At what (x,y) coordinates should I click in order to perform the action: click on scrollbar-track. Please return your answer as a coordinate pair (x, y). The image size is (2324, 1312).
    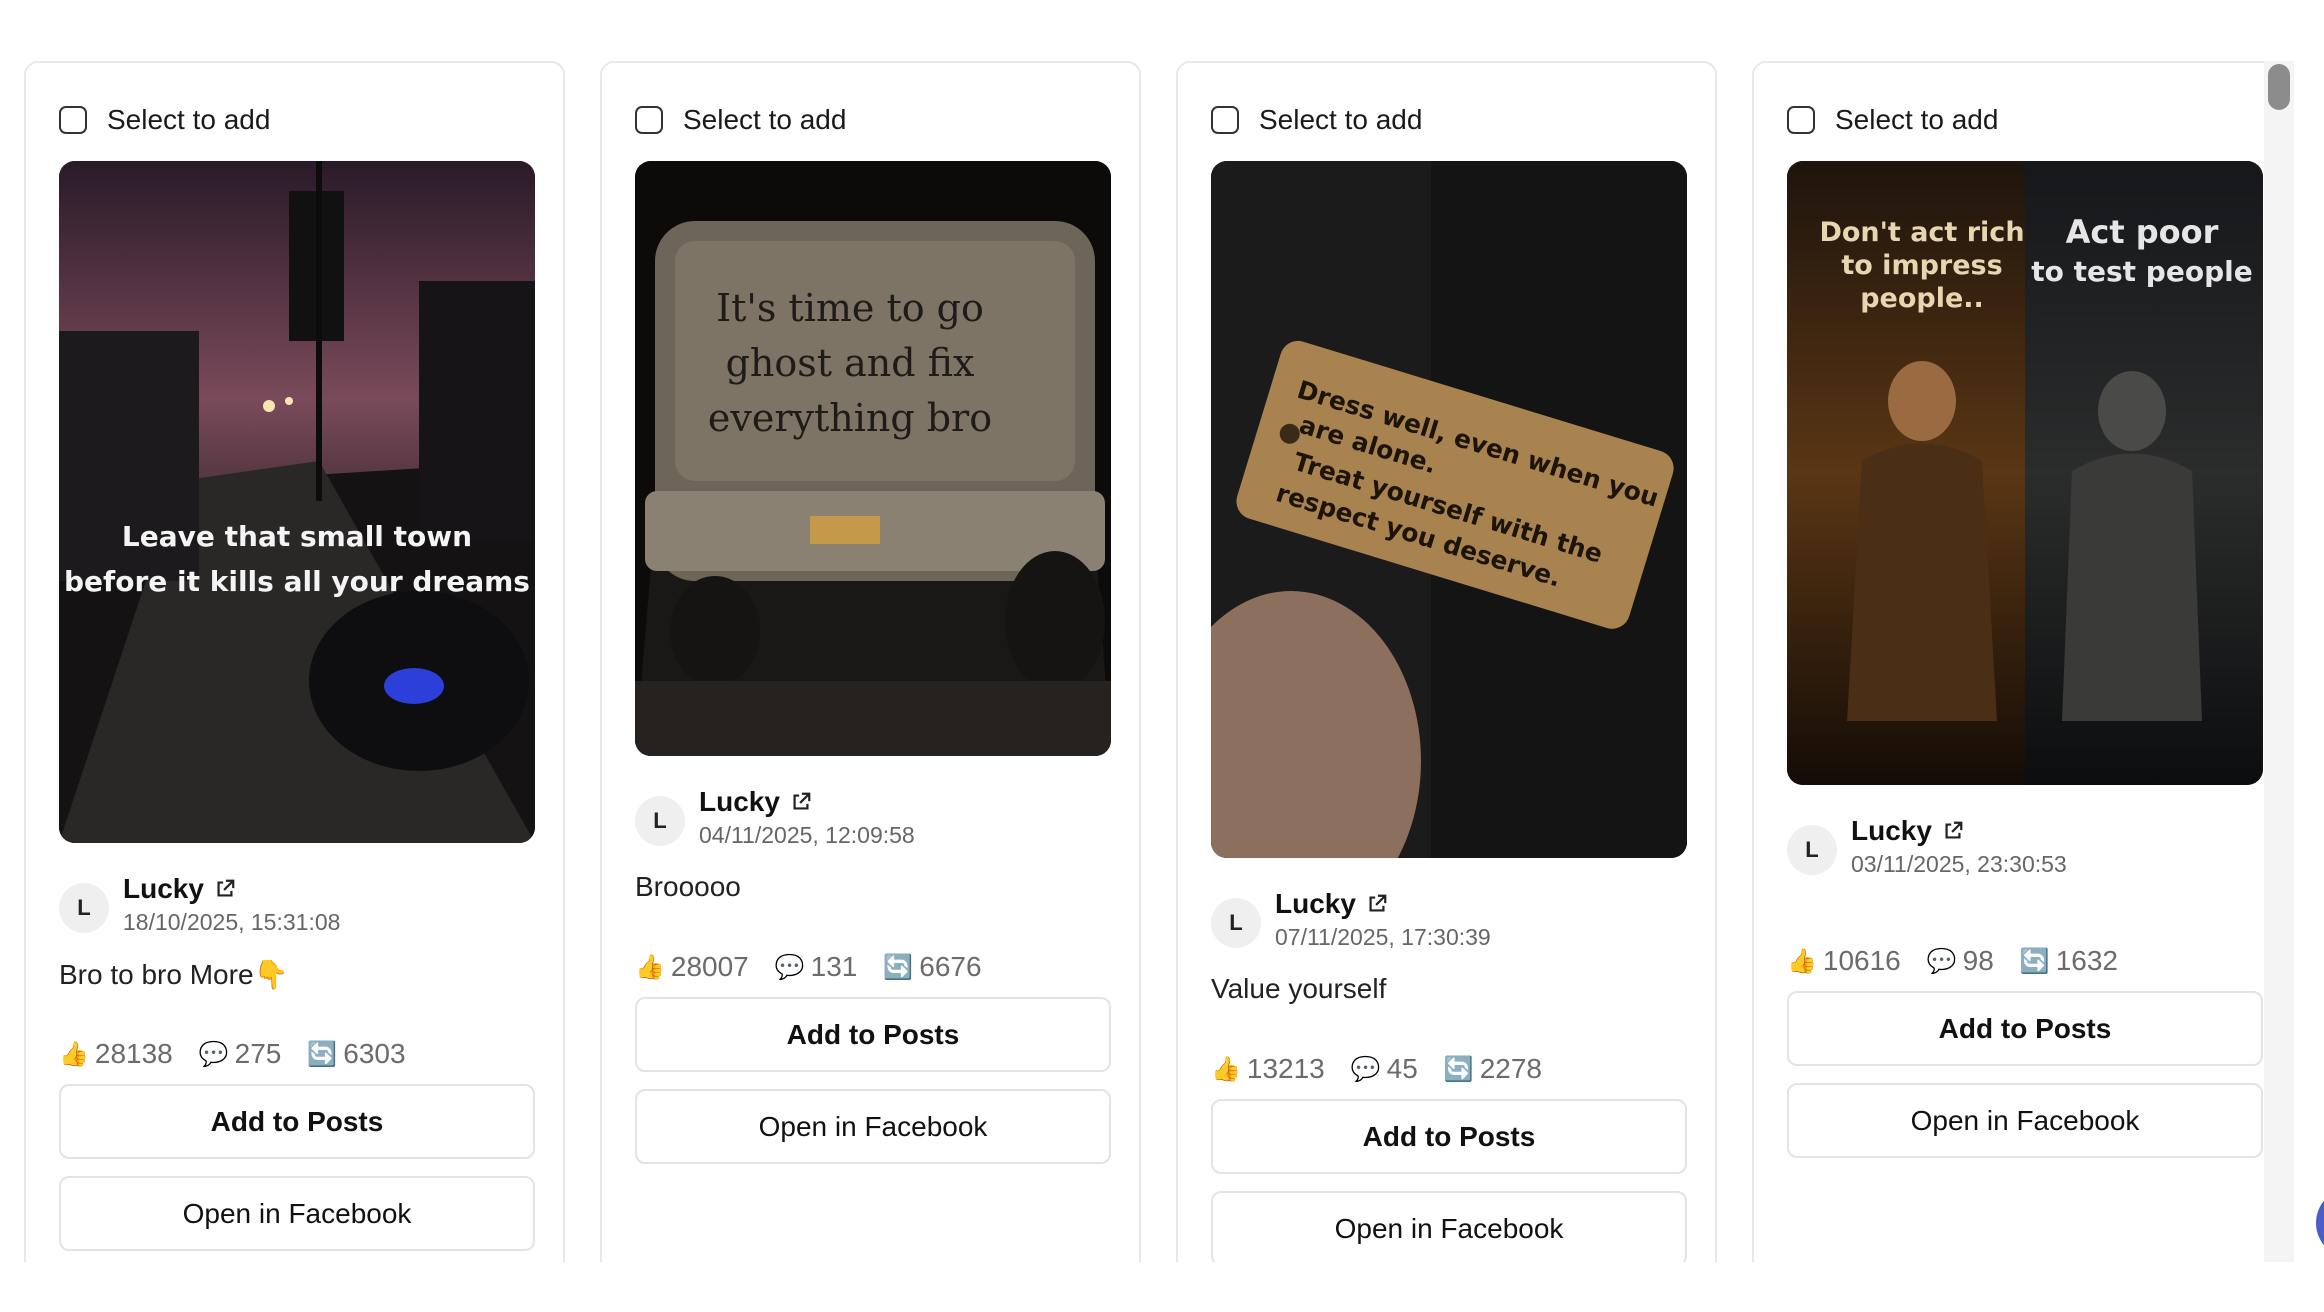
    Looking at the image, I should click on (2279, 661).